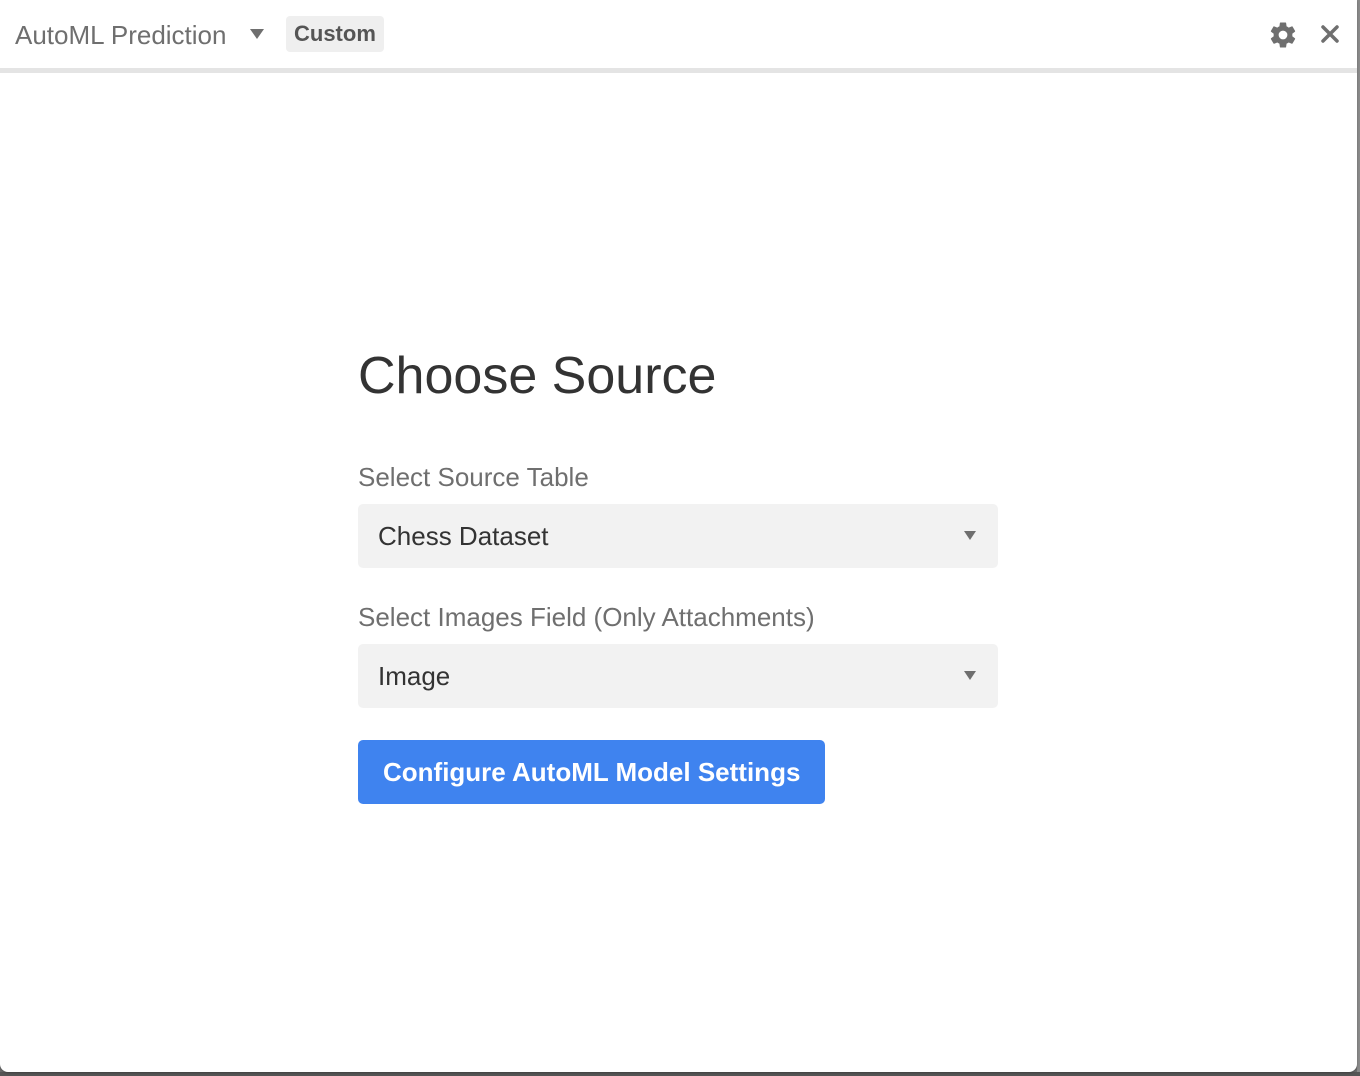  Describe the element at coordinates (680, 1074) in the screenshot. I see `background-edge-bottom` at that location.